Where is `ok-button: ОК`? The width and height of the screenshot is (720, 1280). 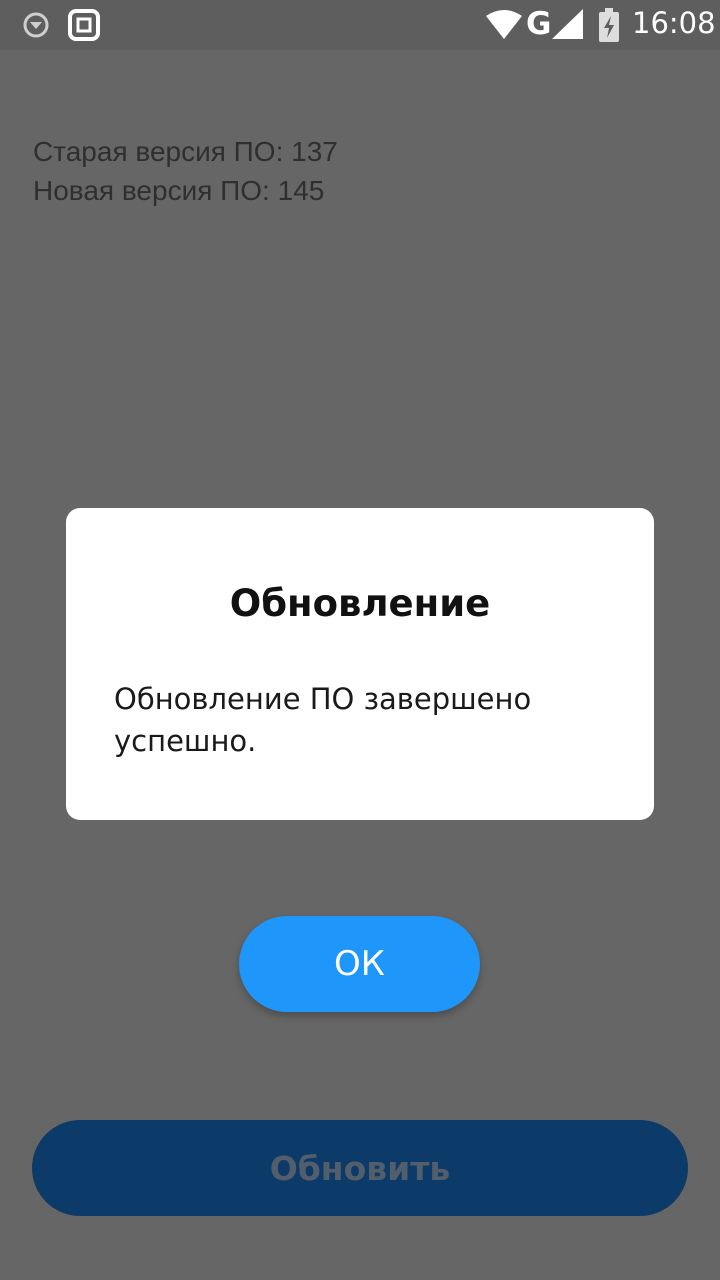
ok-button: ОК is located at coordinates (359, 964).